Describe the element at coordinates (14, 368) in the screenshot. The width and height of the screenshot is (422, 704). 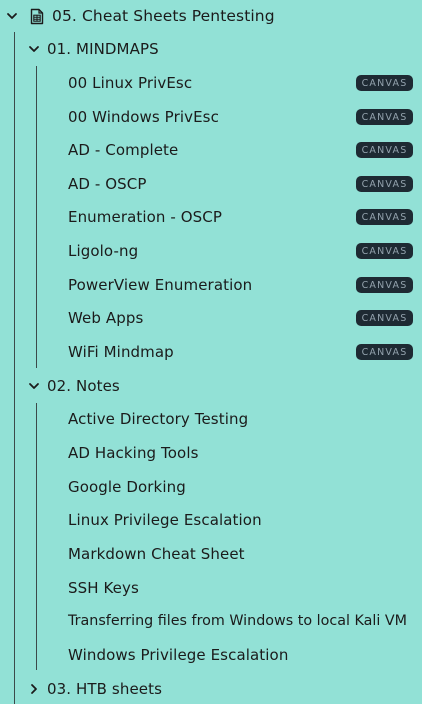
I see `root-indent-guide` at that location.